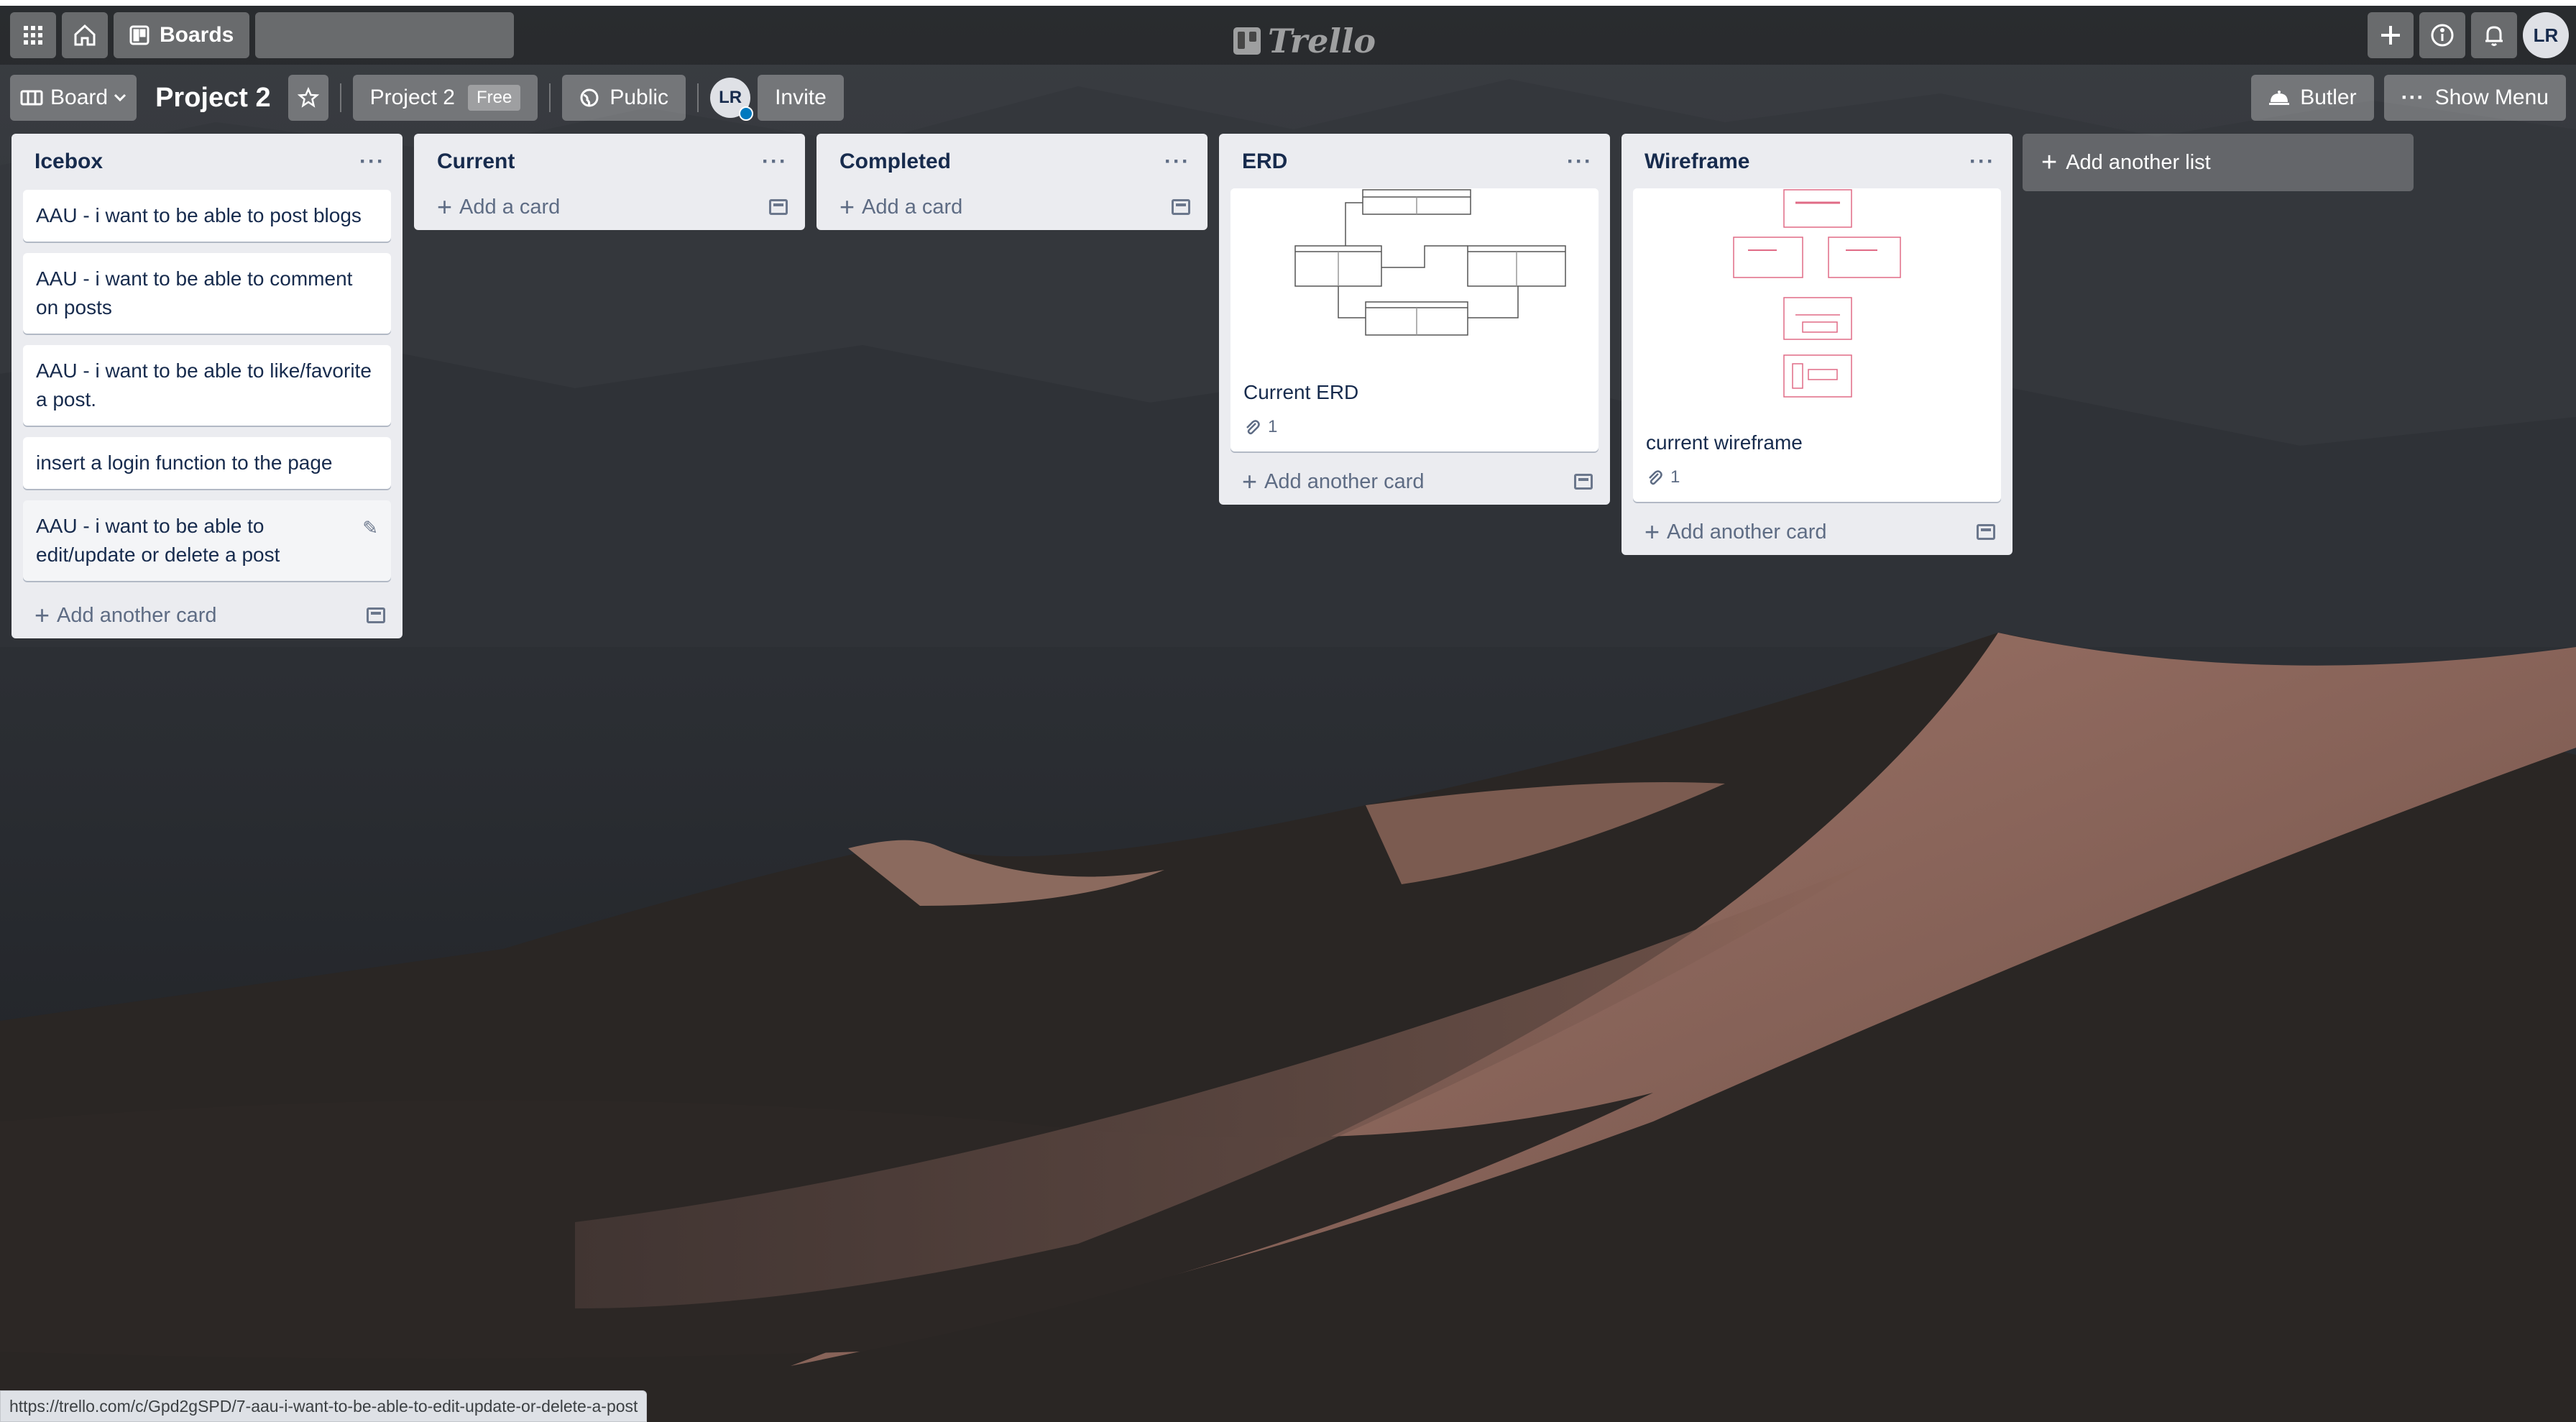 The width and height of the screenshot is (2576, 1422). What do you see at coordinates (1414, 278) in the screenshot?
I see `erd-diagram-cover-image` at bounding box center [1414, 278].